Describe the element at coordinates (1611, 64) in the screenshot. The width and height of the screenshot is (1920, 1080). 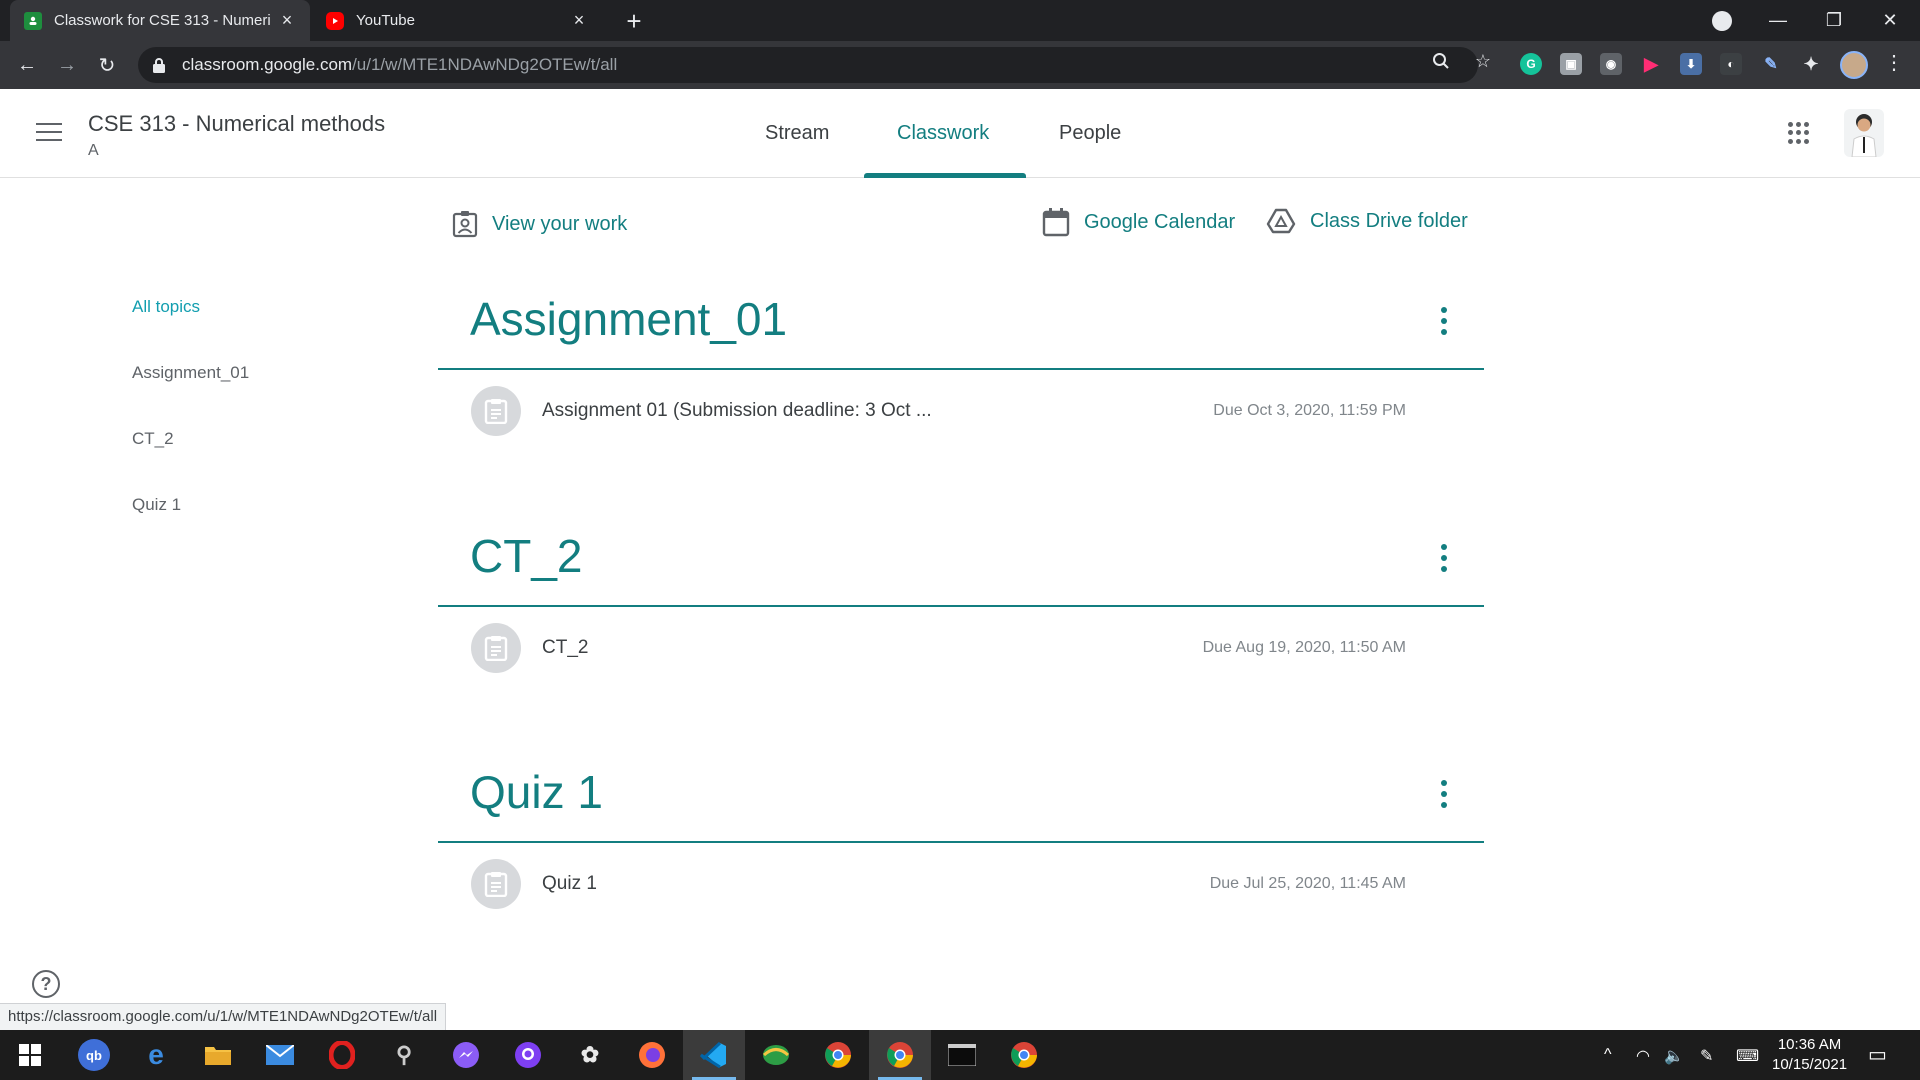
I see `extension-icon: ◉` at that location.